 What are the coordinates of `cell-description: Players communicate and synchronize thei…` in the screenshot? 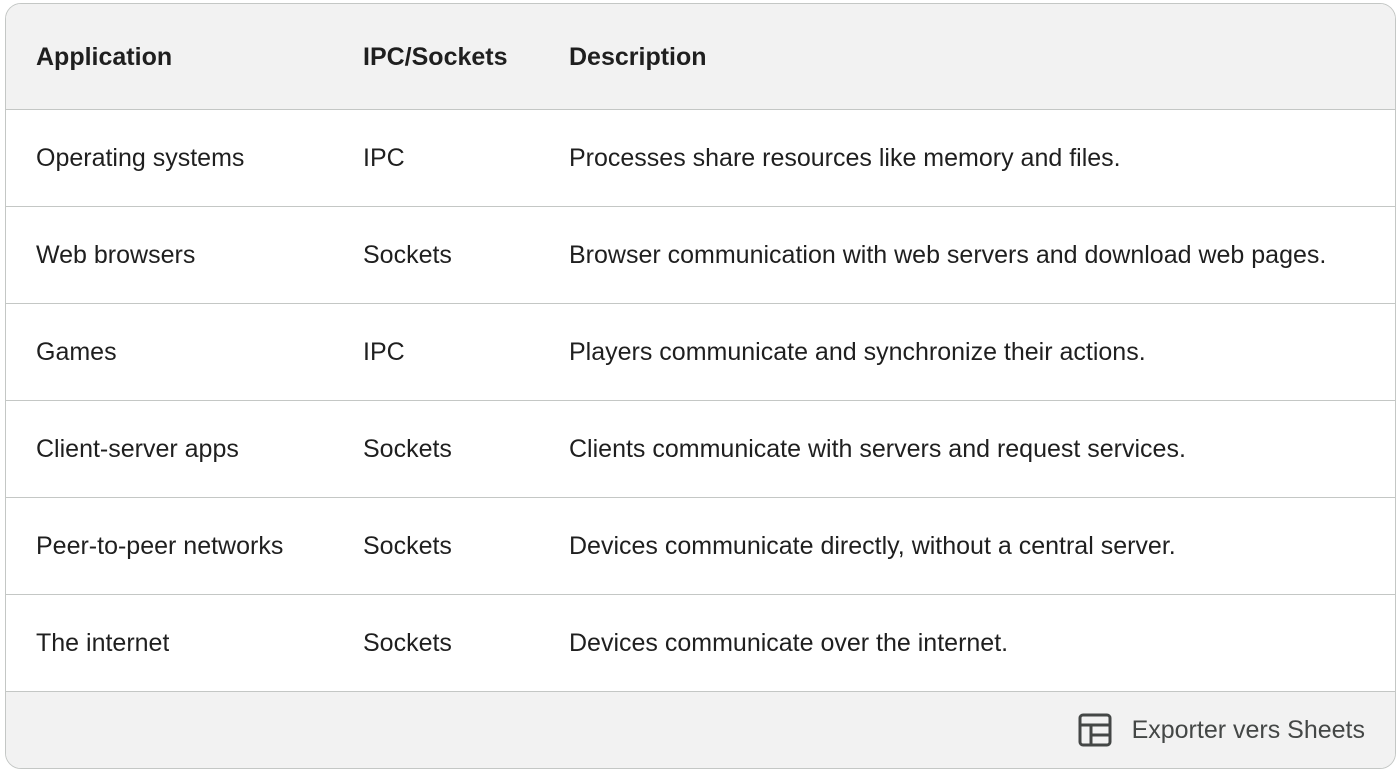 It's located at (857, 352).